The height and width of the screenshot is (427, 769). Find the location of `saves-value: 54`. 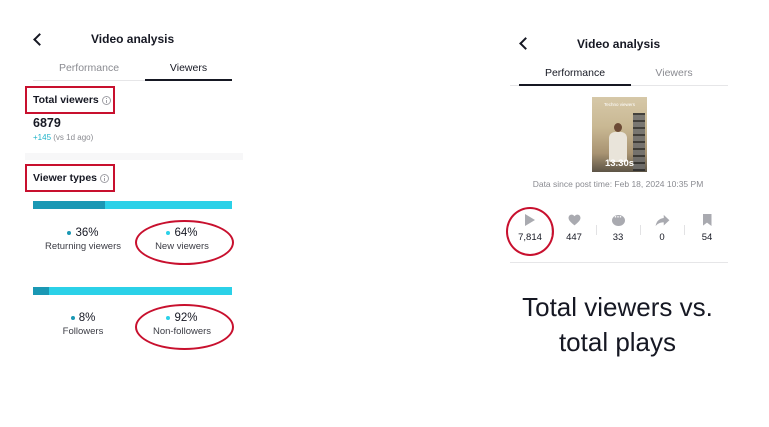

saves-value: 54 is located at coordinates (707, 237).